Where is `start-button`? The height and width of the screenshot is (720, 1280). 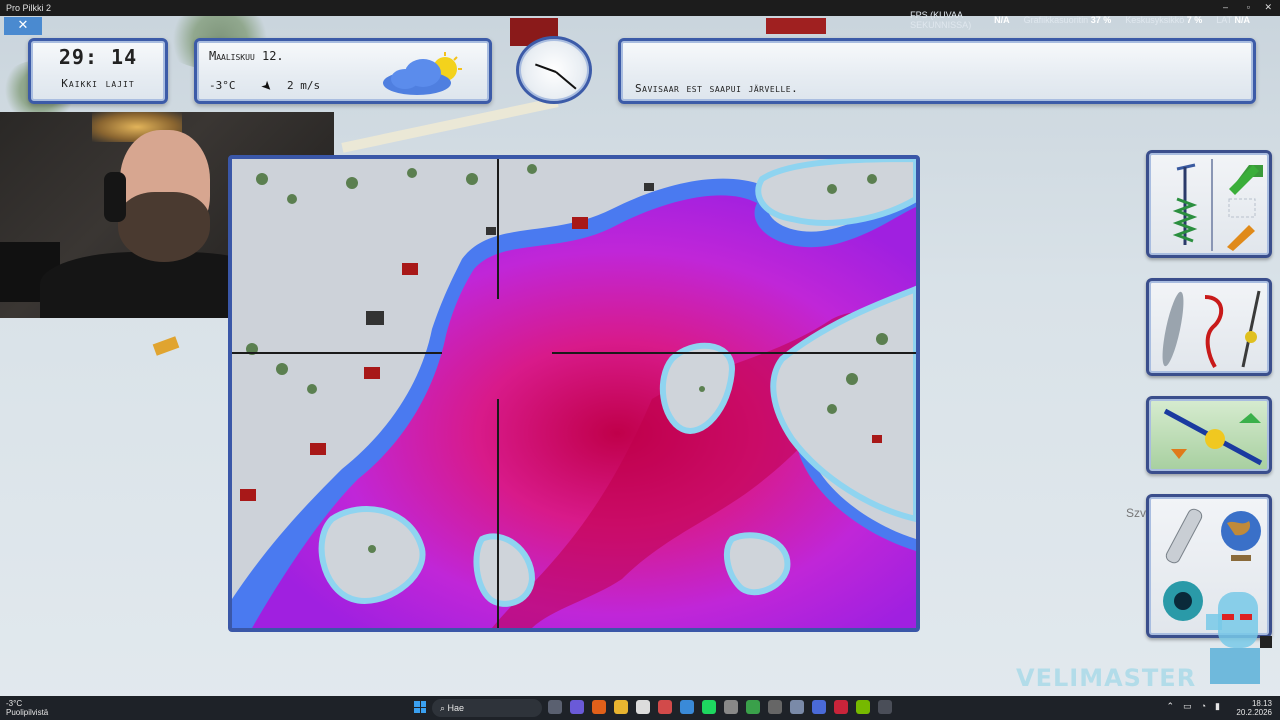
start-button is located at coordinates (420, 707).